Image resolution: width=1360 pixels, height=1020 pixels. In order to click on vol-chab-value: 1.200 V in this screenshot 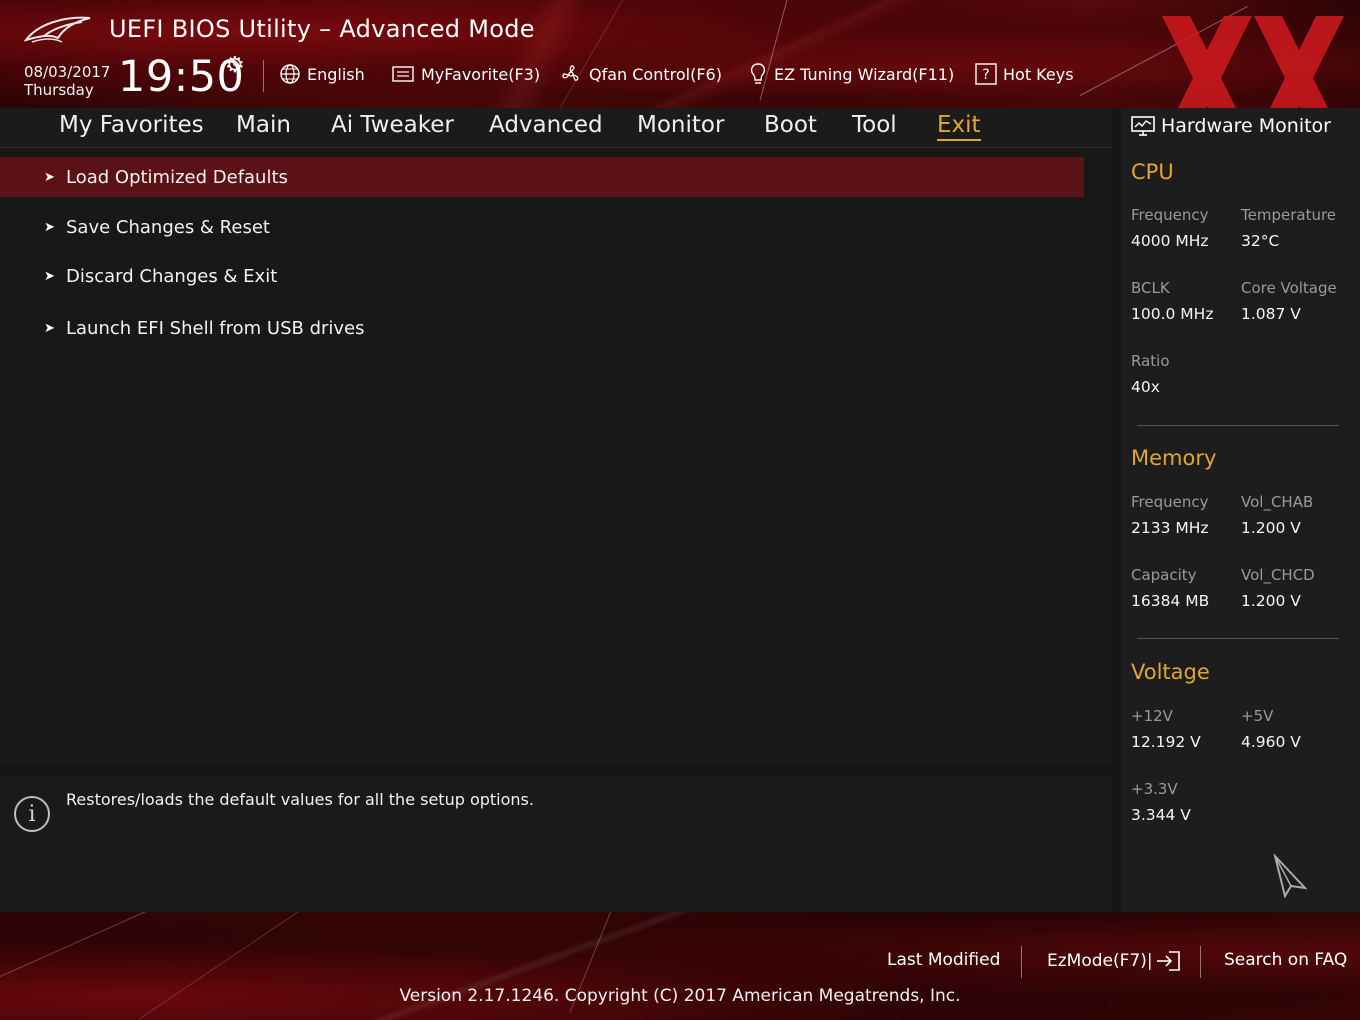, I will do `click(1271, 528)`.